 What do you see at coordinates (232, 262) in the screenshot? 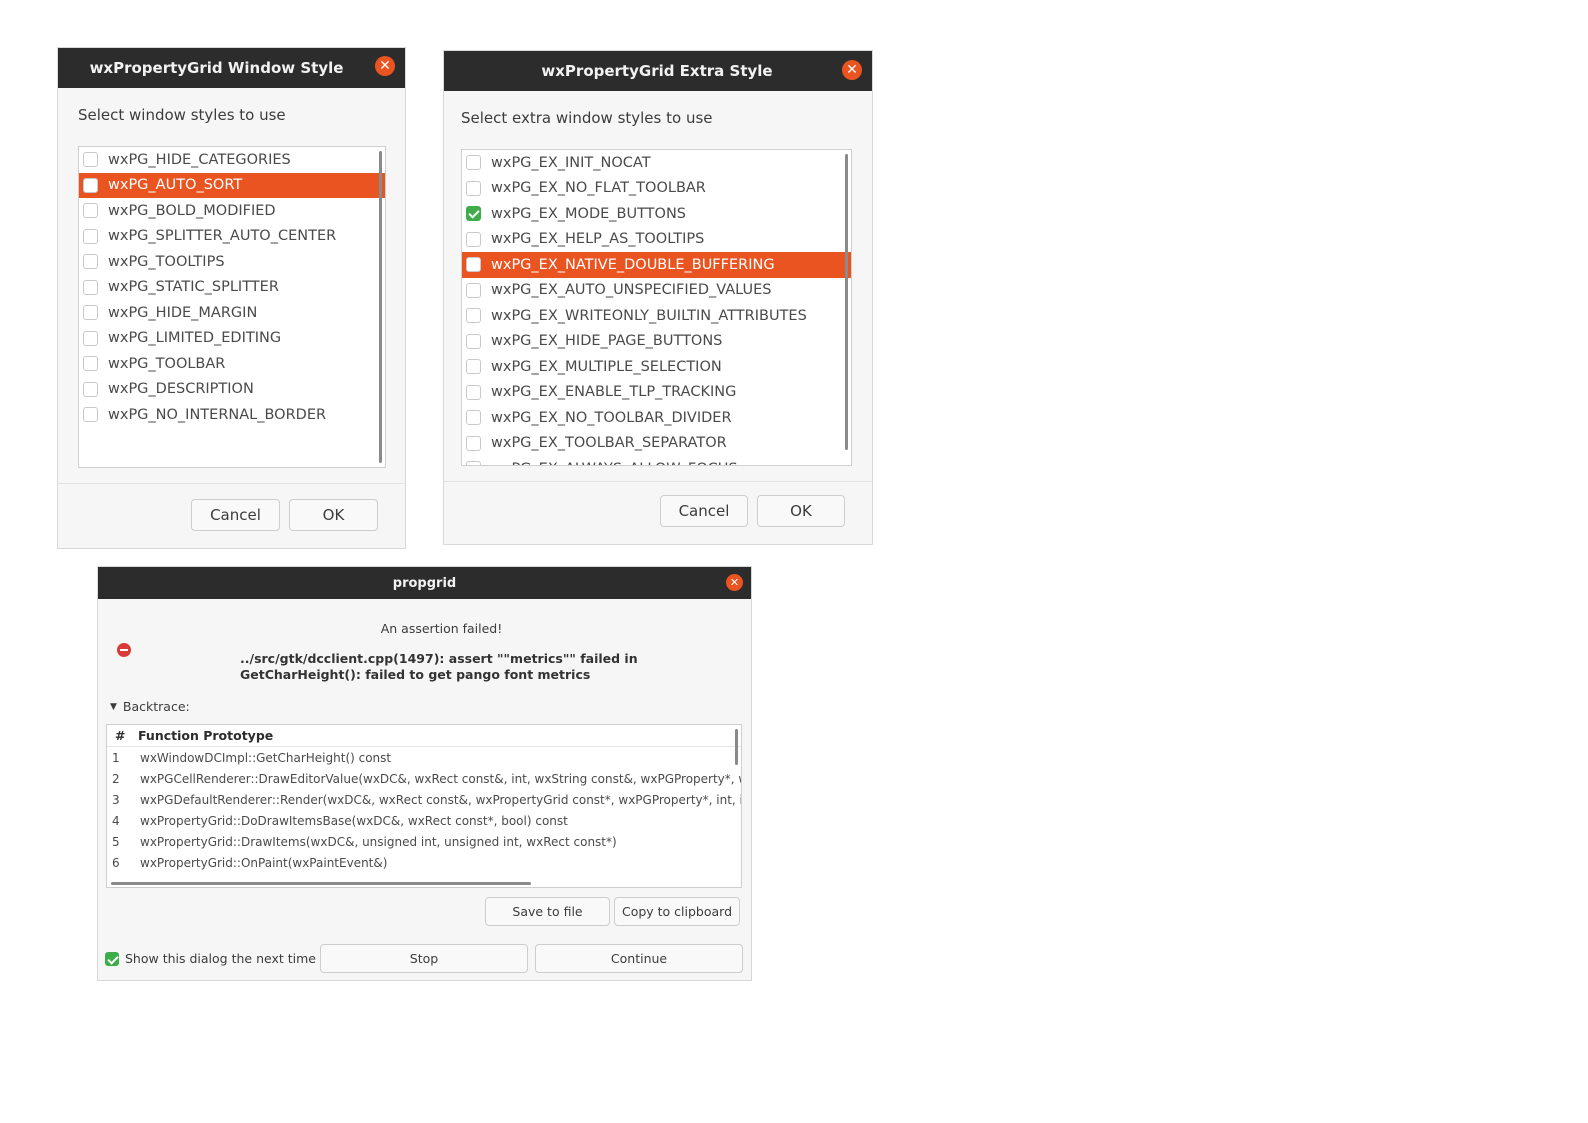
I see `list-item: wxPG_TOOLTIPS` at bounding box center [232, 262].